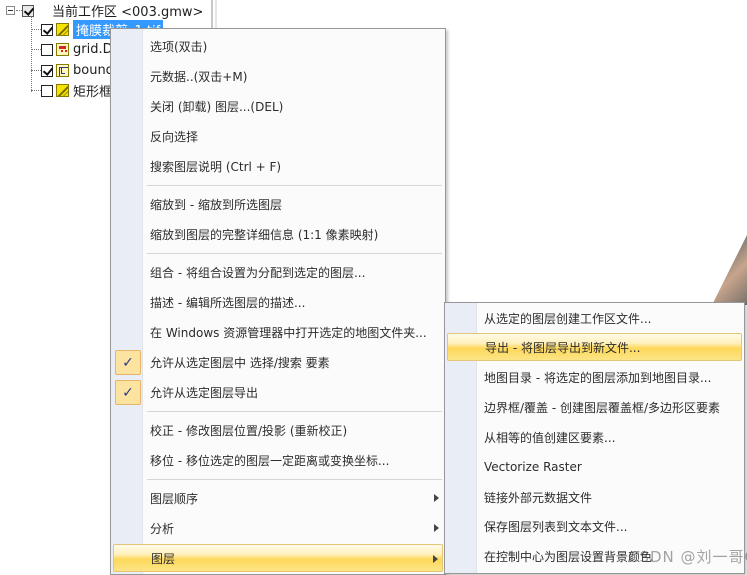 This screenshot has width=747, height=575. What do you see at coordinates (602, 407) in the screenshot?
I see `menu-item-label: 边界框/覆盖 - 创建图层覆盖框/多边形区要素` at bounding box center [602, 407].